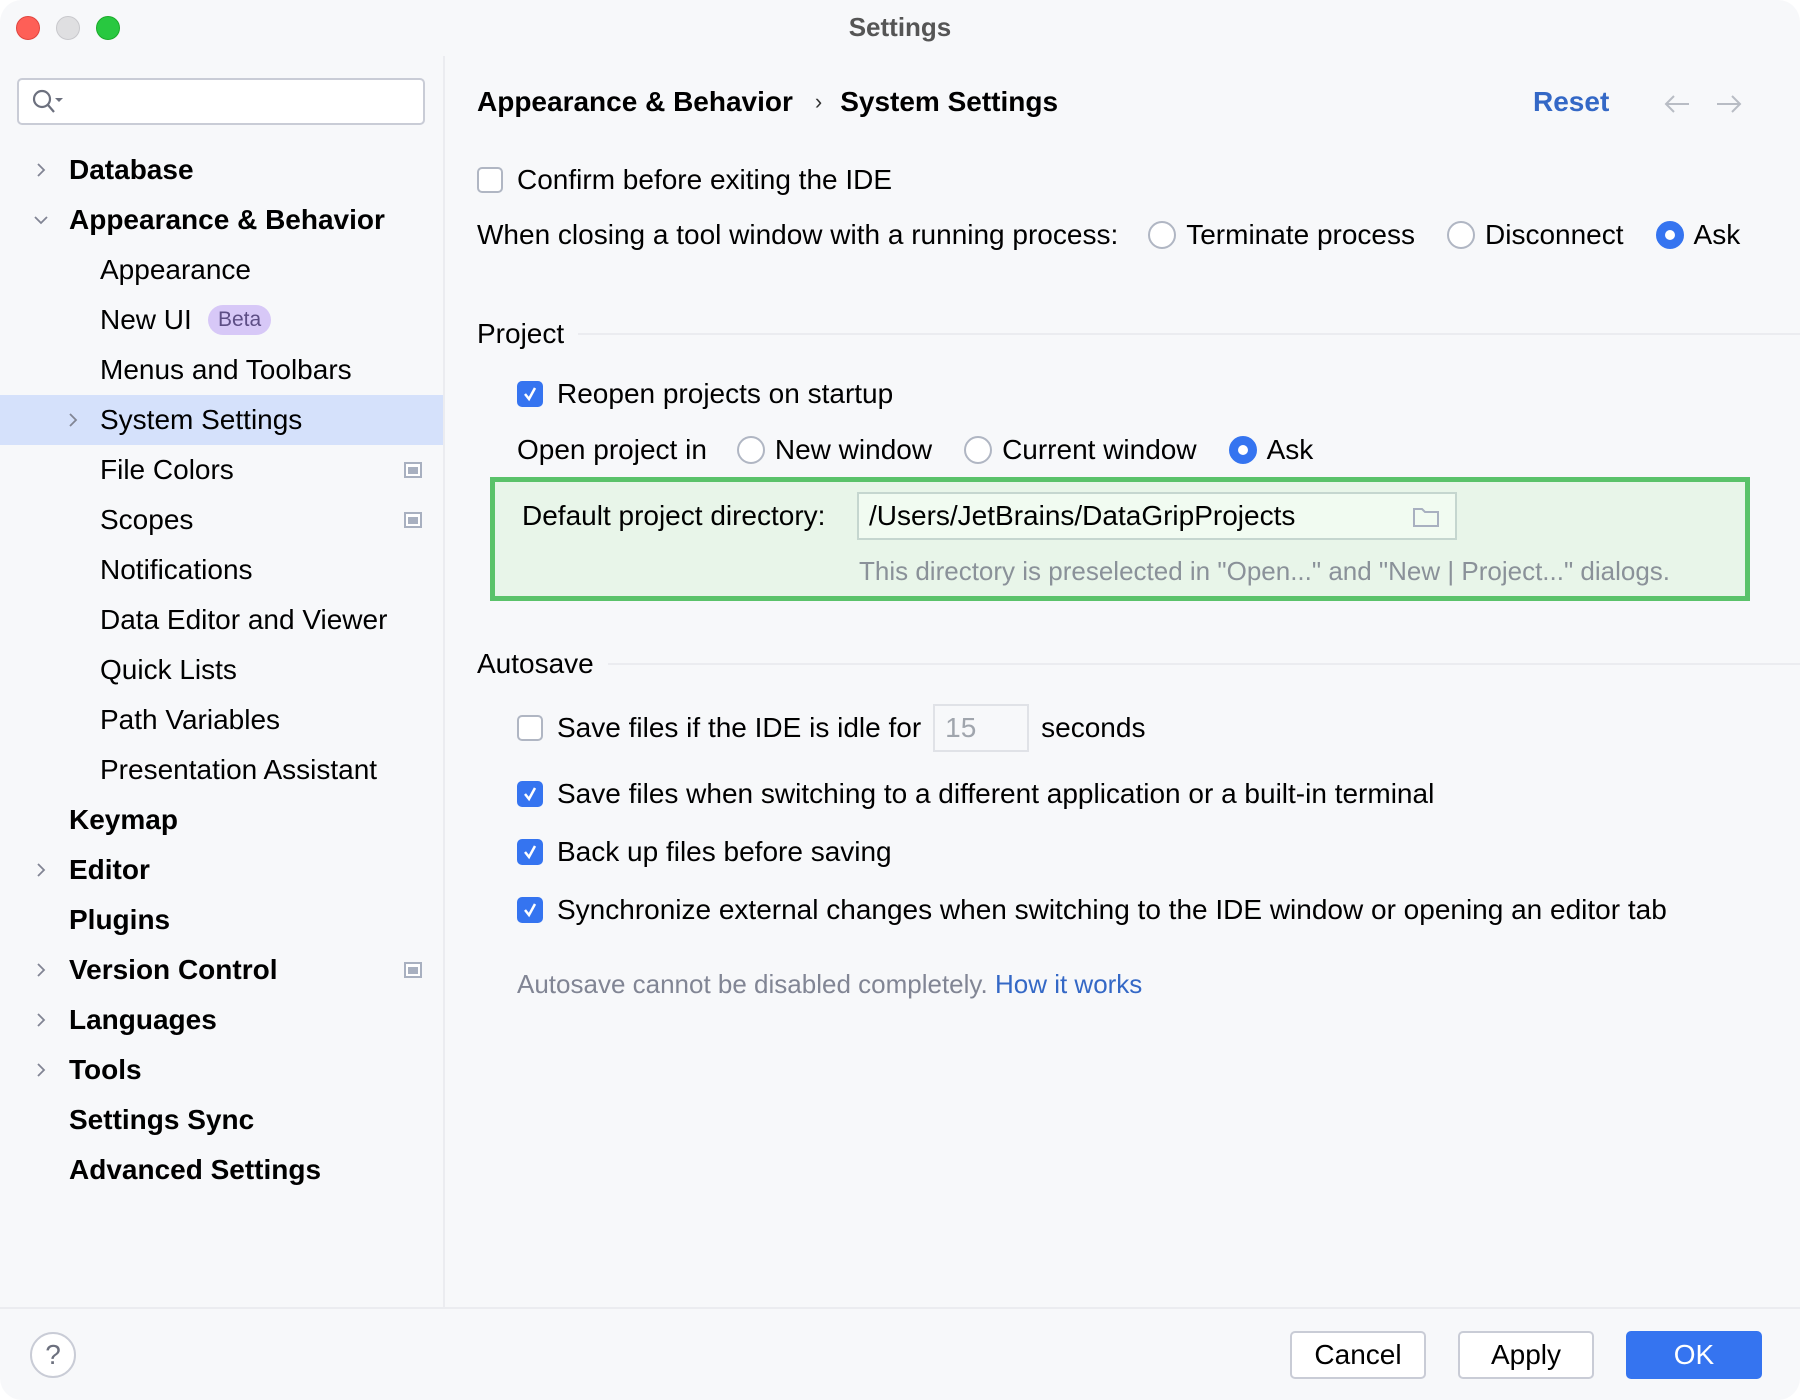  What do you see at coordinates (535, 663) in the screenshot?
I see `autosave-section-title: Autosave` at bounding box center [535, 663].